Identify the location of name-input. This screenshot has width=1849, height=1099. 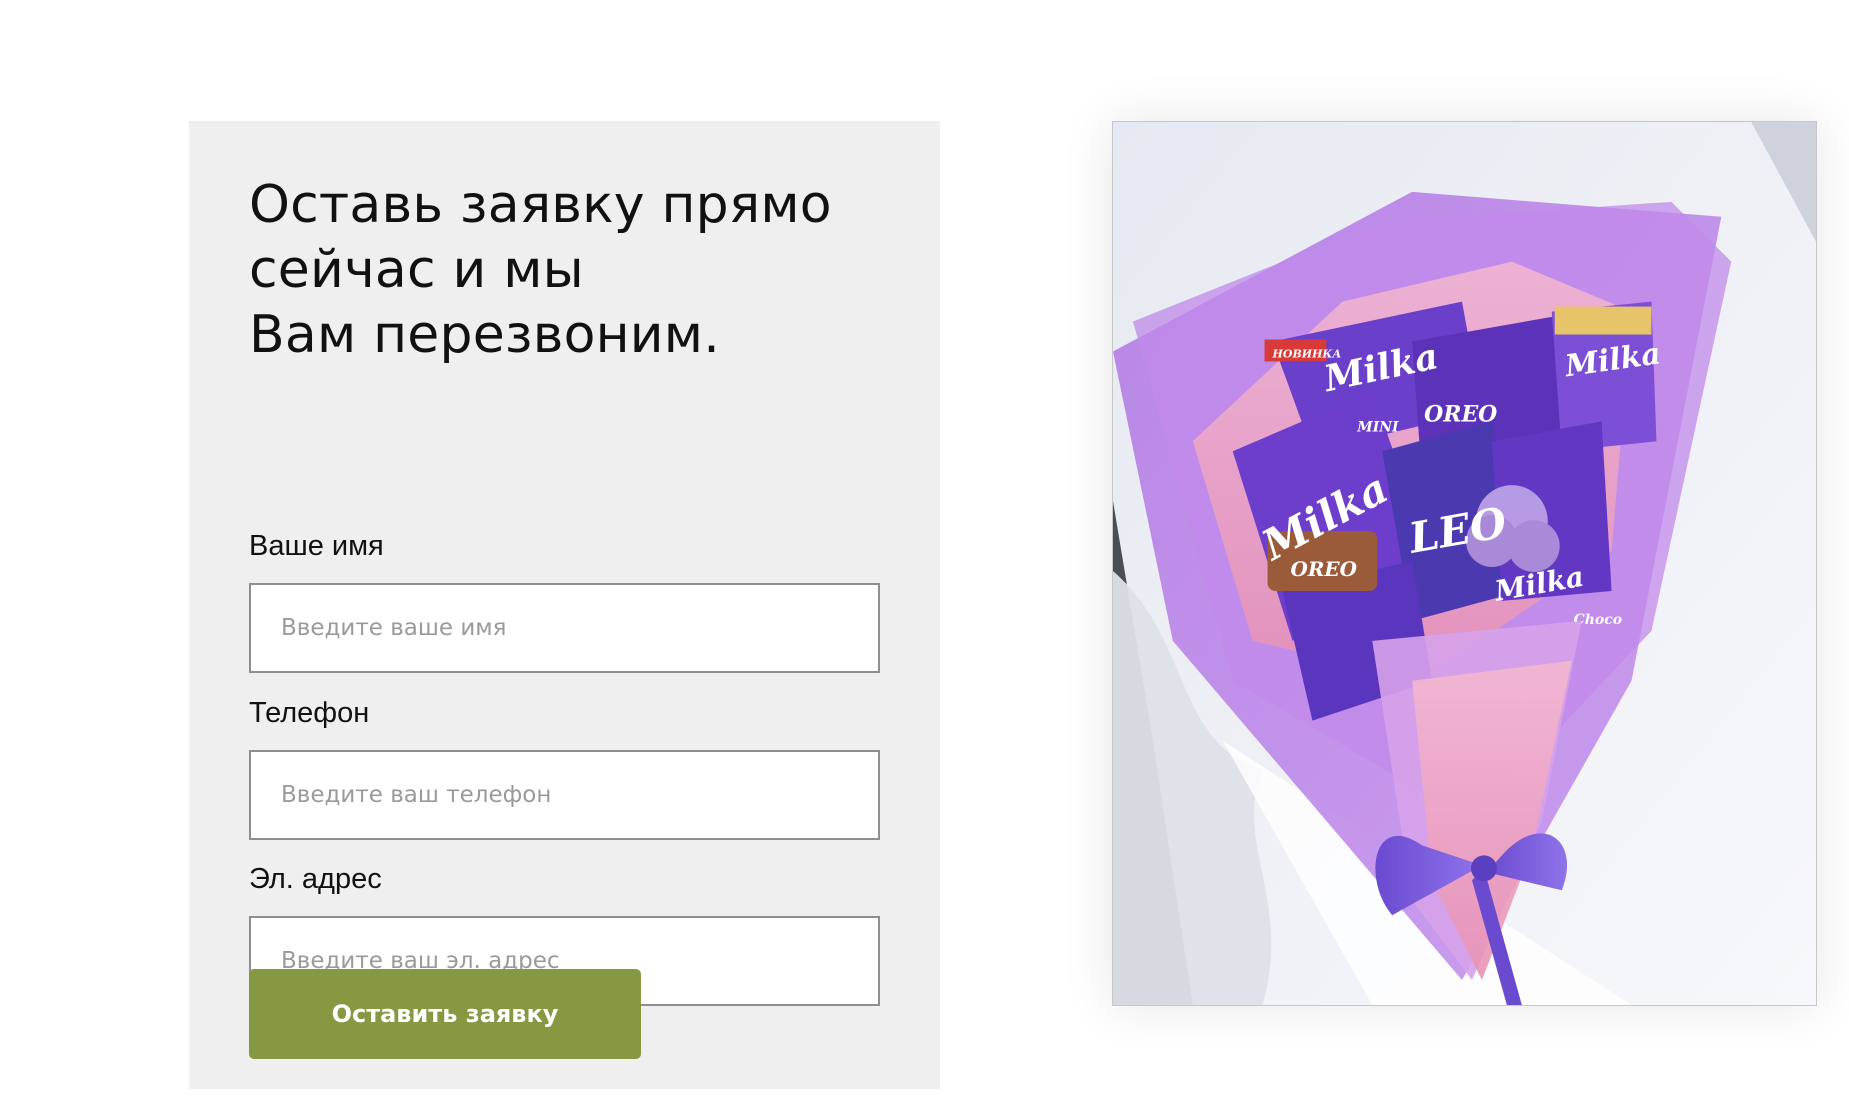
(564, 628).